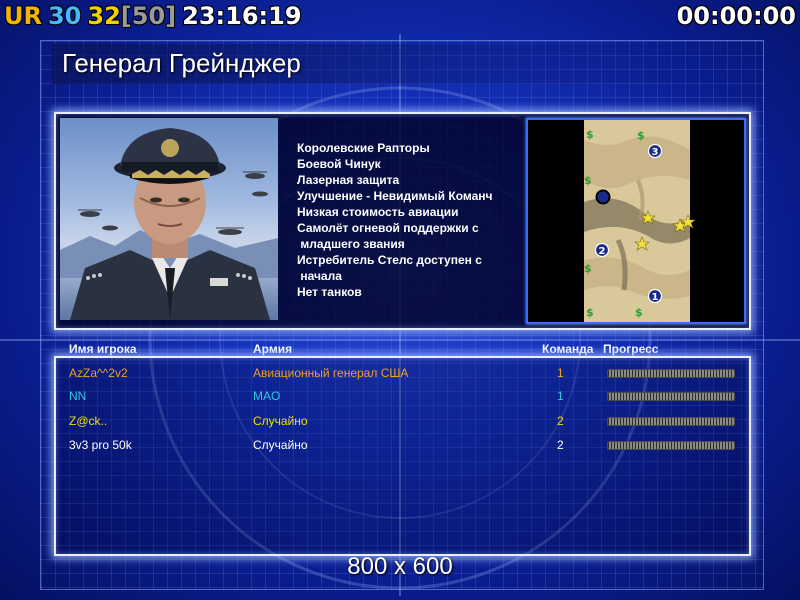 Image resolution: width=800 pixels, height=600 pixels. I want to click on perk-item: Улучшение - Невидимый Команч, so click(395, 196).